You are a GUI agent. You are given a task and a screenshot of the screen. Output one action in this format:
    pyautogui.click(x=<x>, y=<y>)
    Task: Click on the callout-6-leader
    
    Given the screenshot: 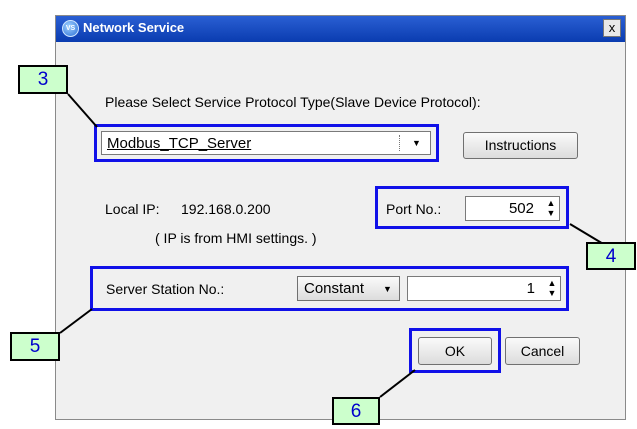 What is the action you would take?
    pyautogui.click(x=397, y=383)
    